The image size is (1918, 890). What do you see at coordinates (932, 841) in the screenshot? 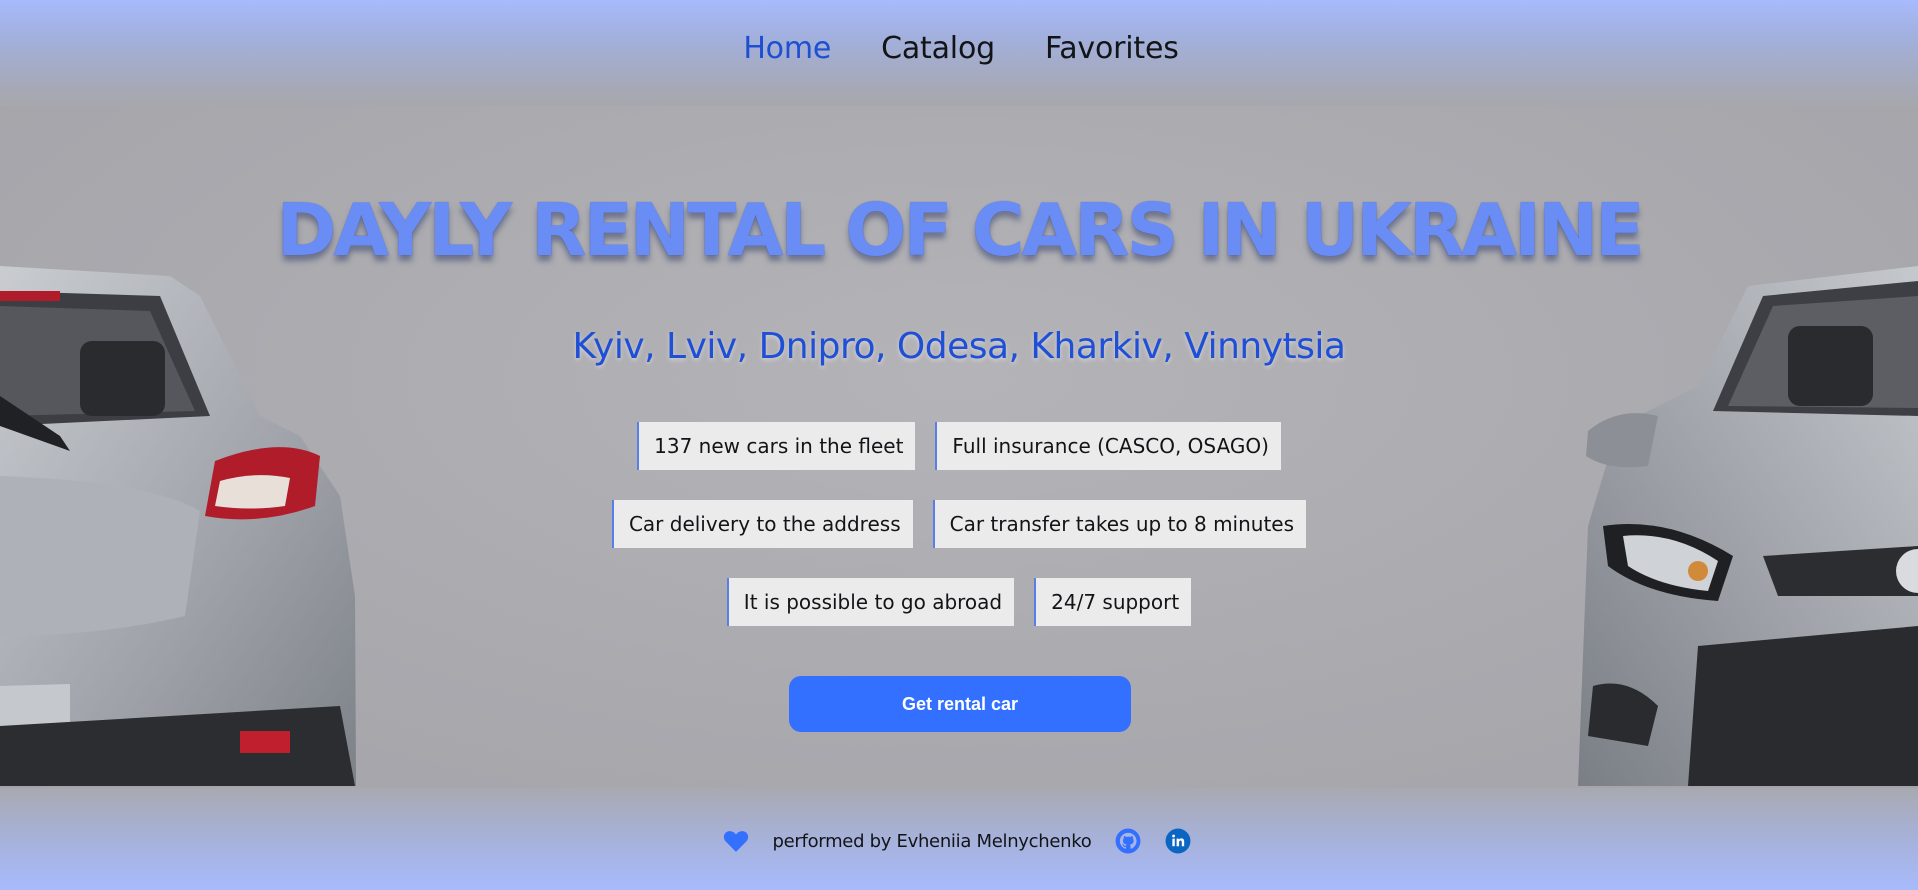
I see `author-credit: performed by Evheniia Melnychenko` at bounding box center [932, 841].